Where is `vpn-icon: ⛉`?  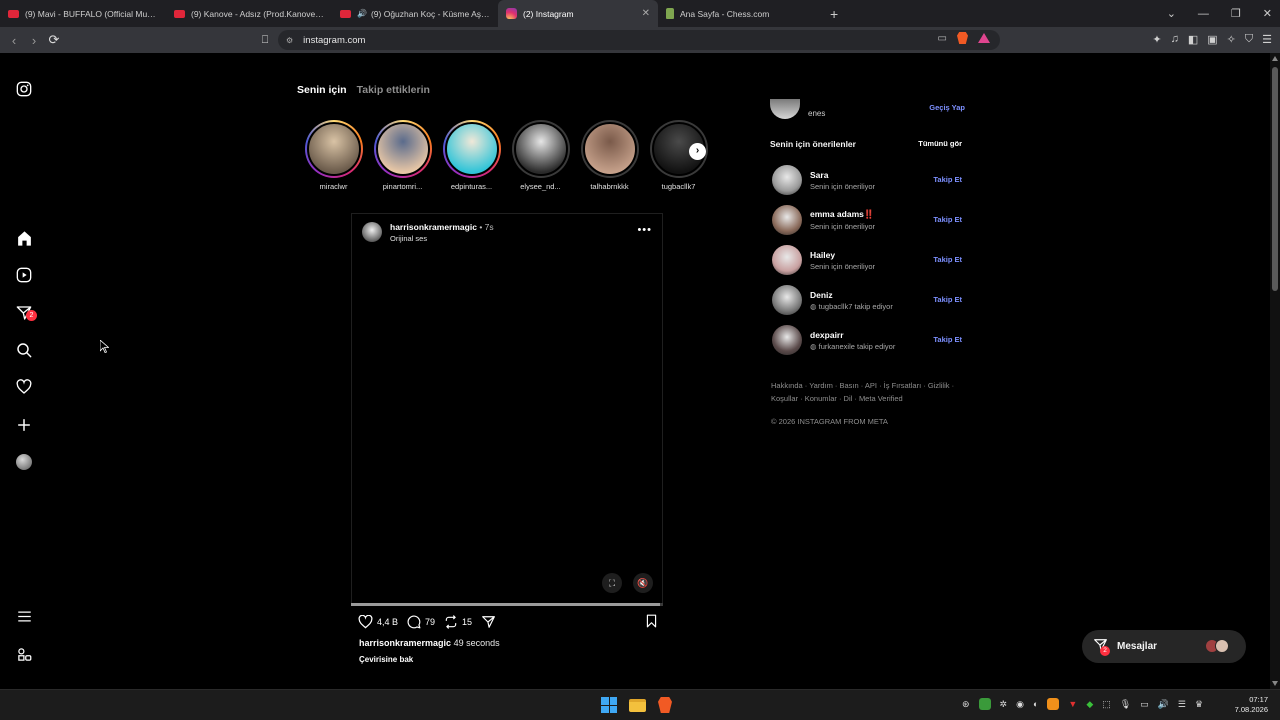 vpn-icon: ⛉ is located at coordinates (1249, 39).